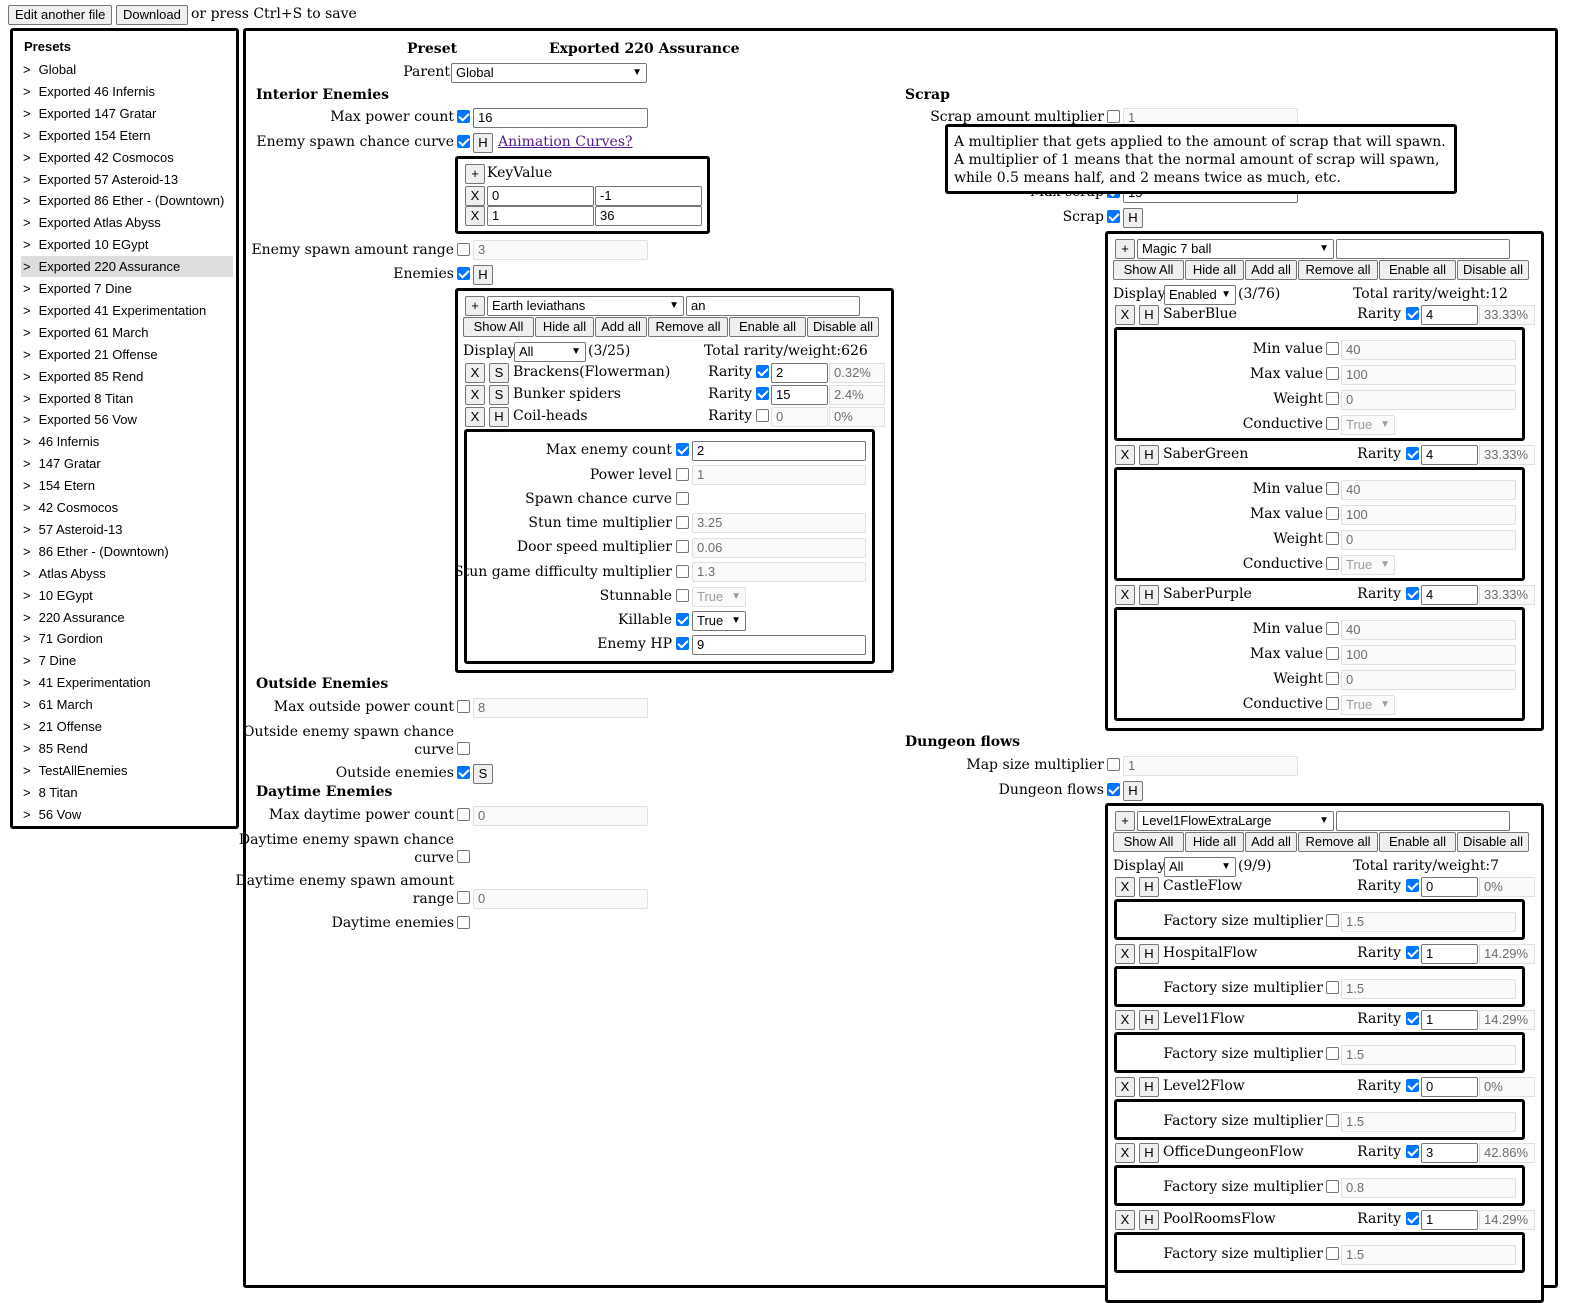 The image size is (1581, 1303). What do you see at coordinates (560, 250) in the screenshot?
I see `spawn-amount-input: 3` at bounding box center [560, 250].